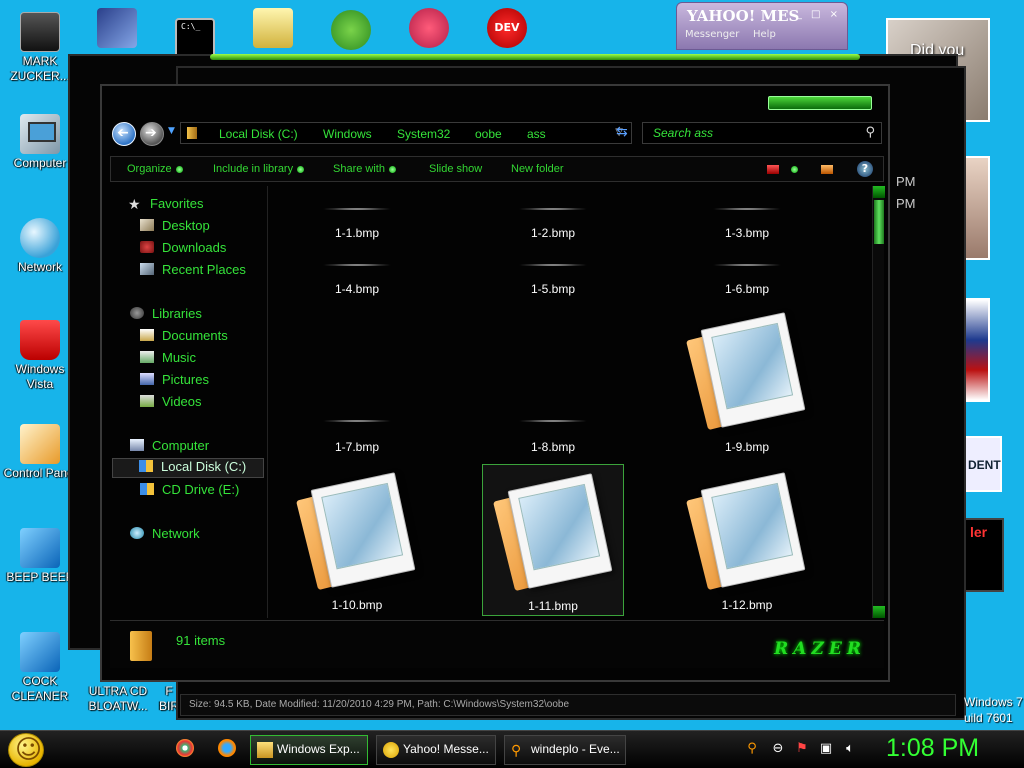 This screenshot has width=1024, height=768. What do you see at coordinates (152, 134) in the screenshot?
I see `forward-arrow-icon` at bounding box center [152, 134].